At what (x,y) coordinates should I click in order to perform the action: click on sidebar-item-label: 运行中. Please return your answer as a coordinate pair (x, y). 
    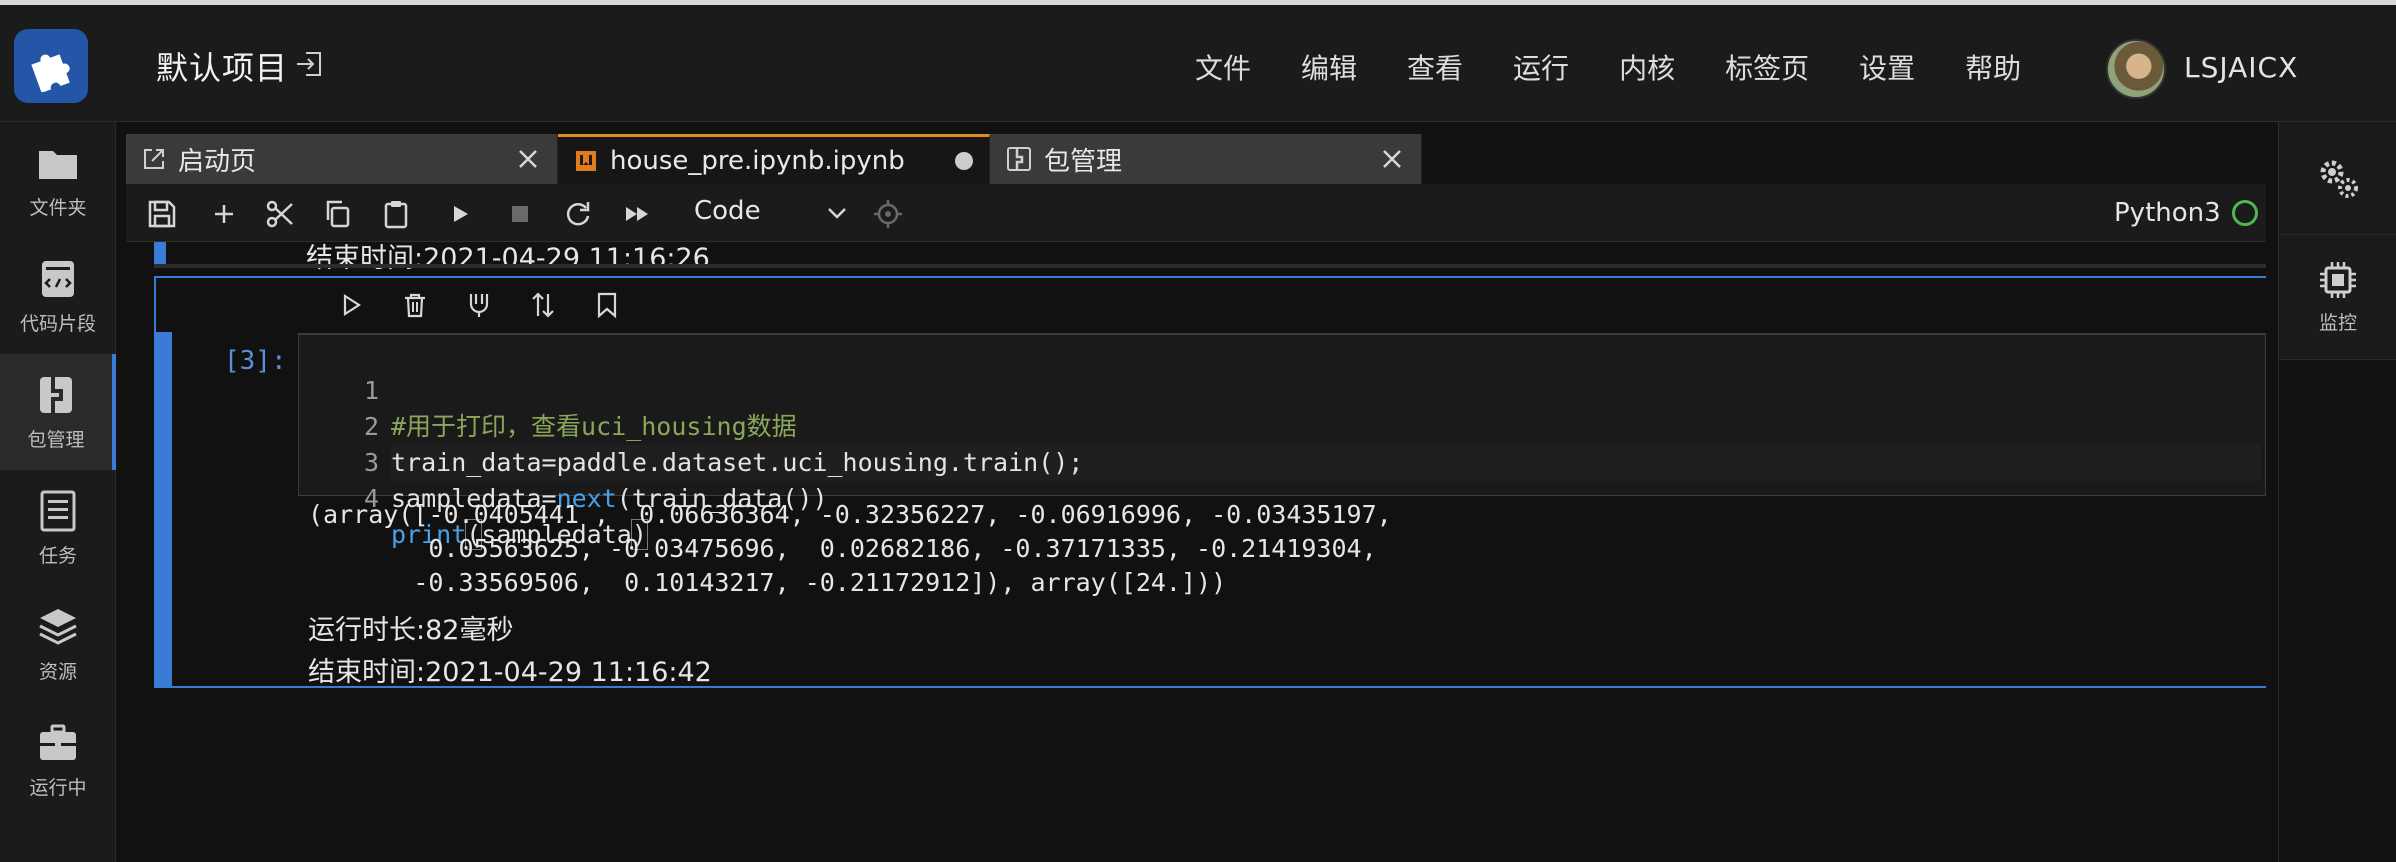
    Looking at the image, I should click on (58, 787).